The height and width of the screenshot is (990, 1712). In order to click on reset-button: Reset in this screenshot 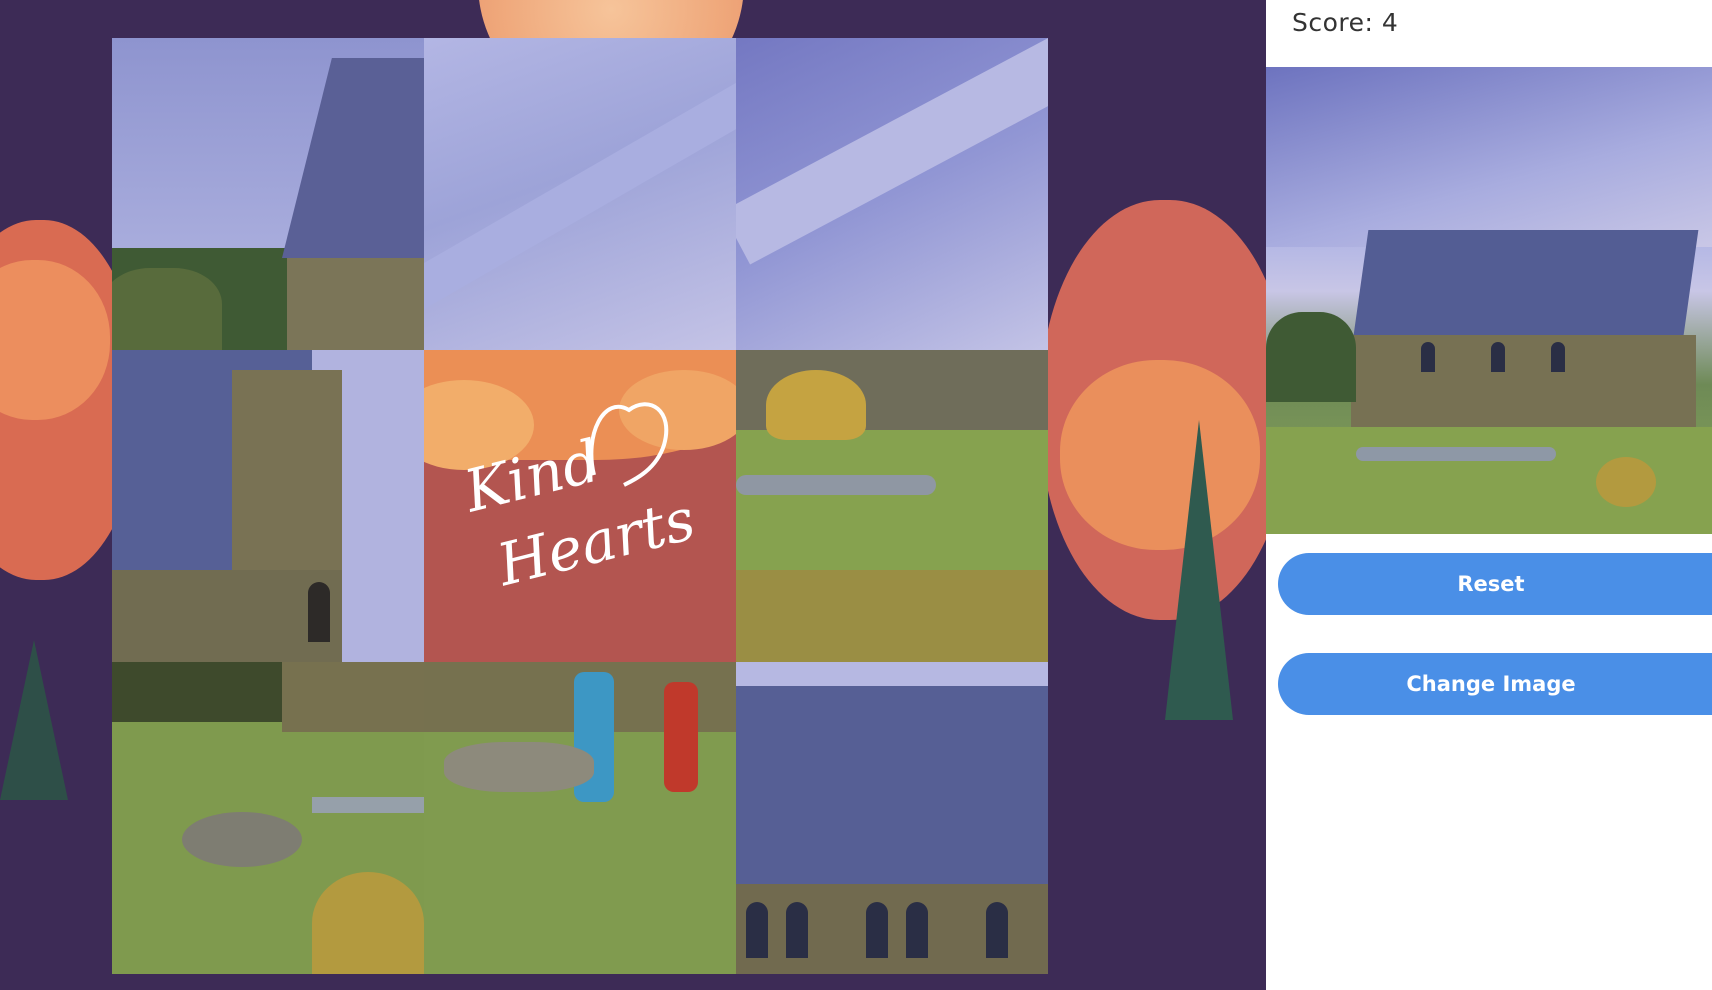, I will do `click(1495, 584)`.